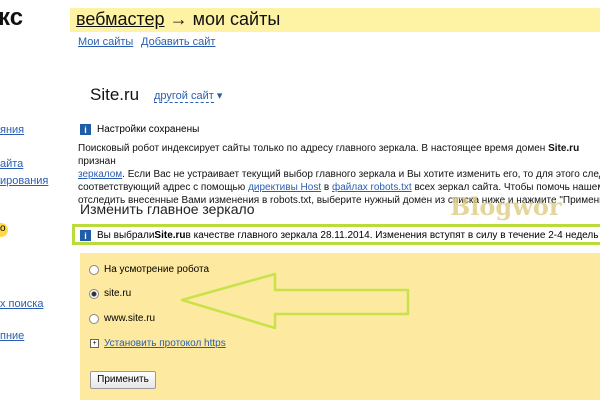 This screenshot has width=600, height=400. What do you see at coordinates (94, 343) in the screenshot?
I see `plus-icon: +` at bounding box center [94, 343].